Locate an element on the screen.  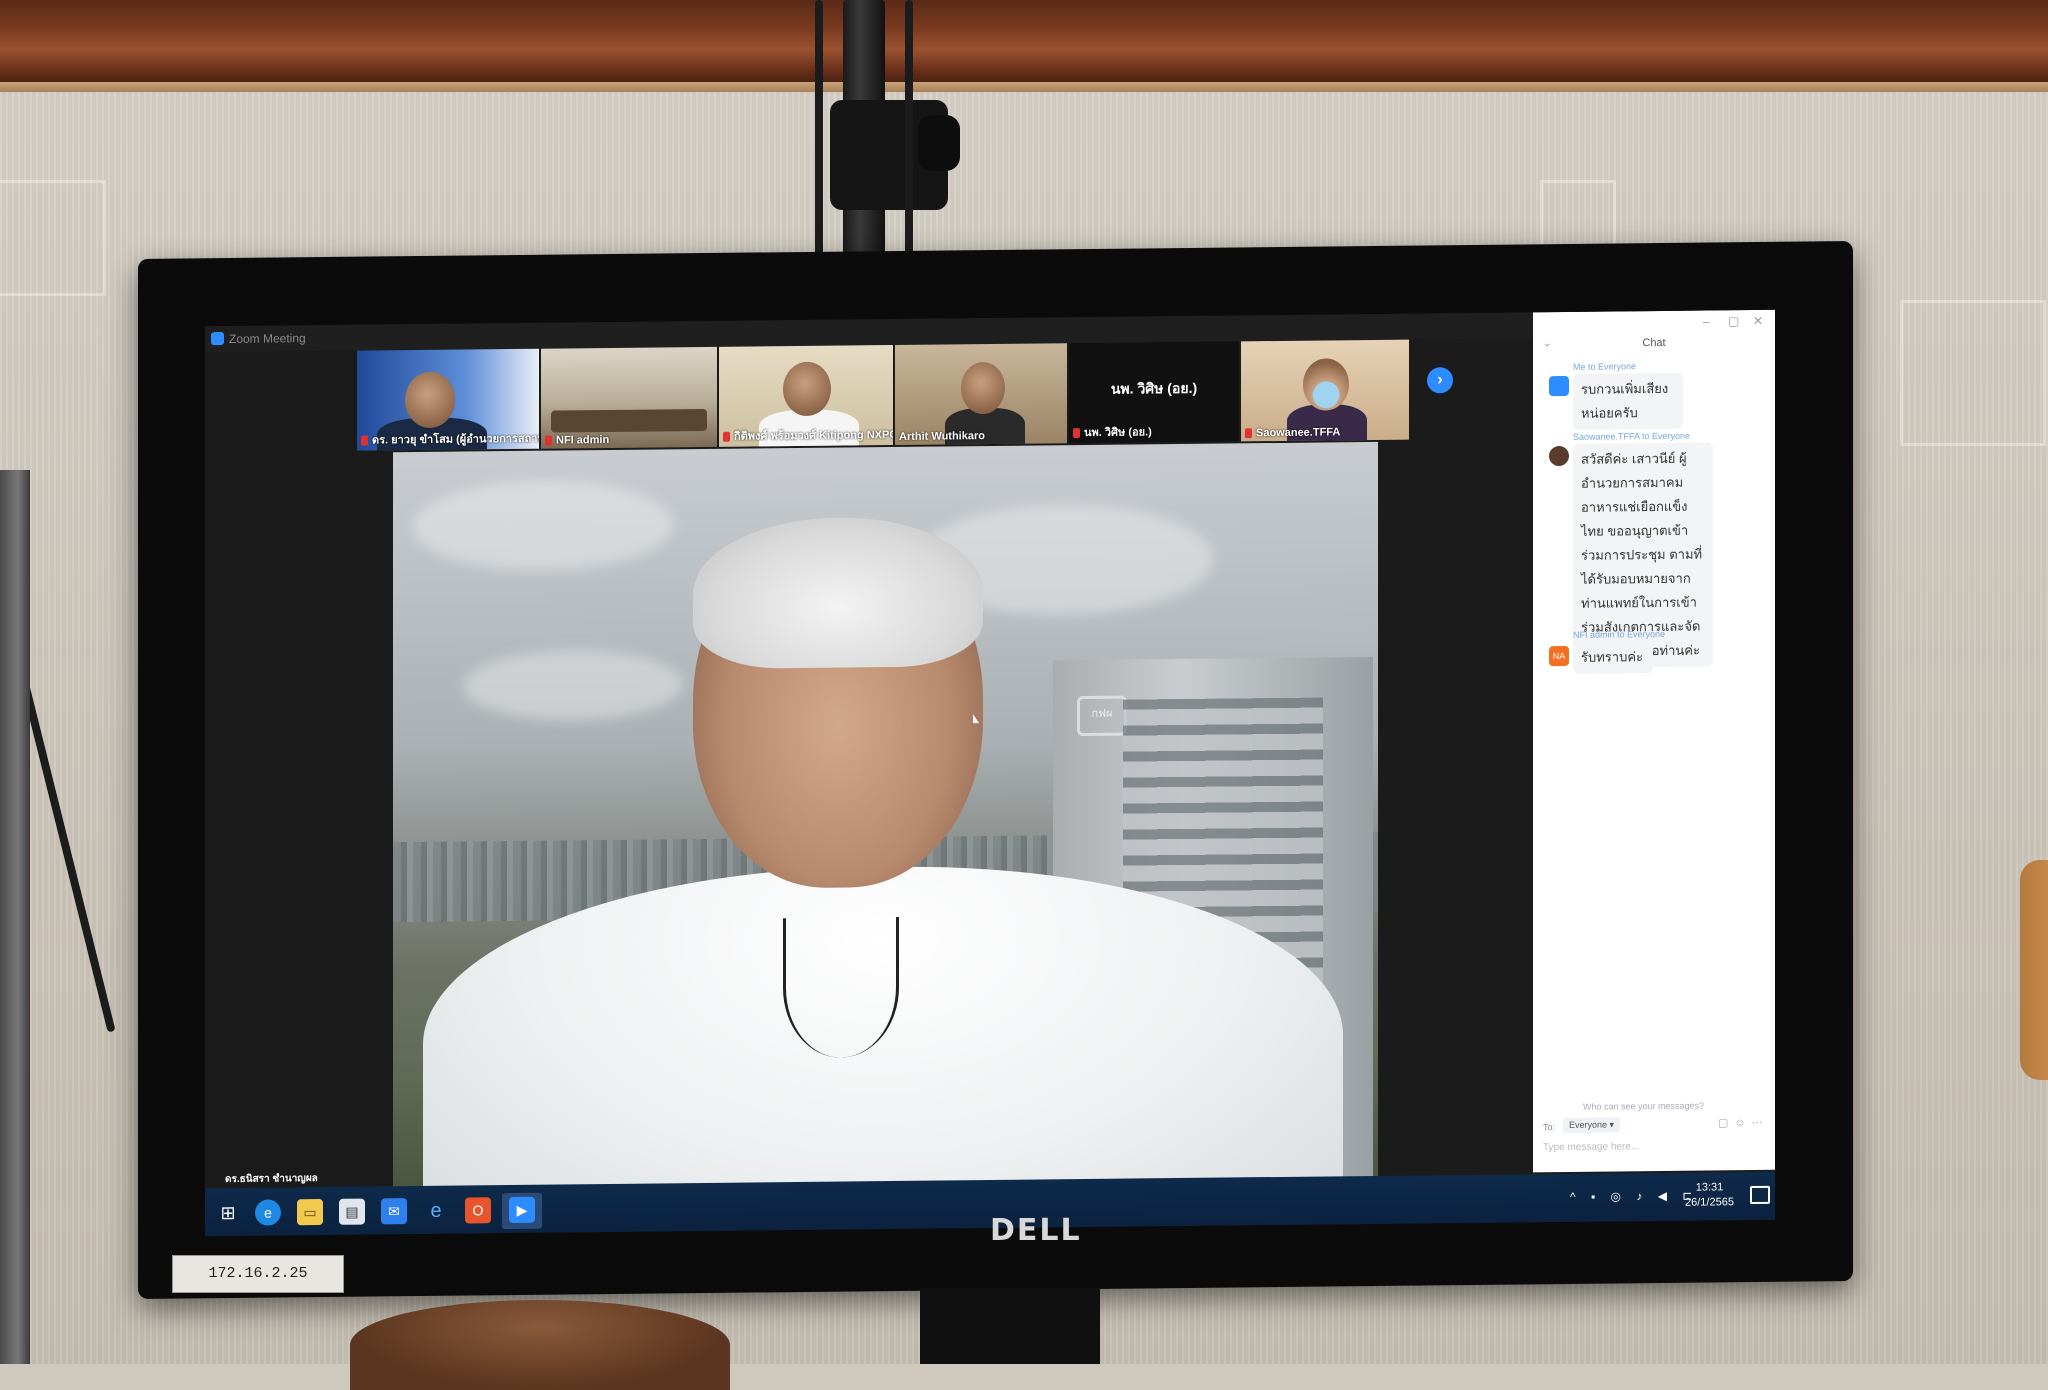
participant-tile: นพ. วิศิษ (อย.) นพ. วิศิษ (อย.) is located at coordinates (1154, 392).